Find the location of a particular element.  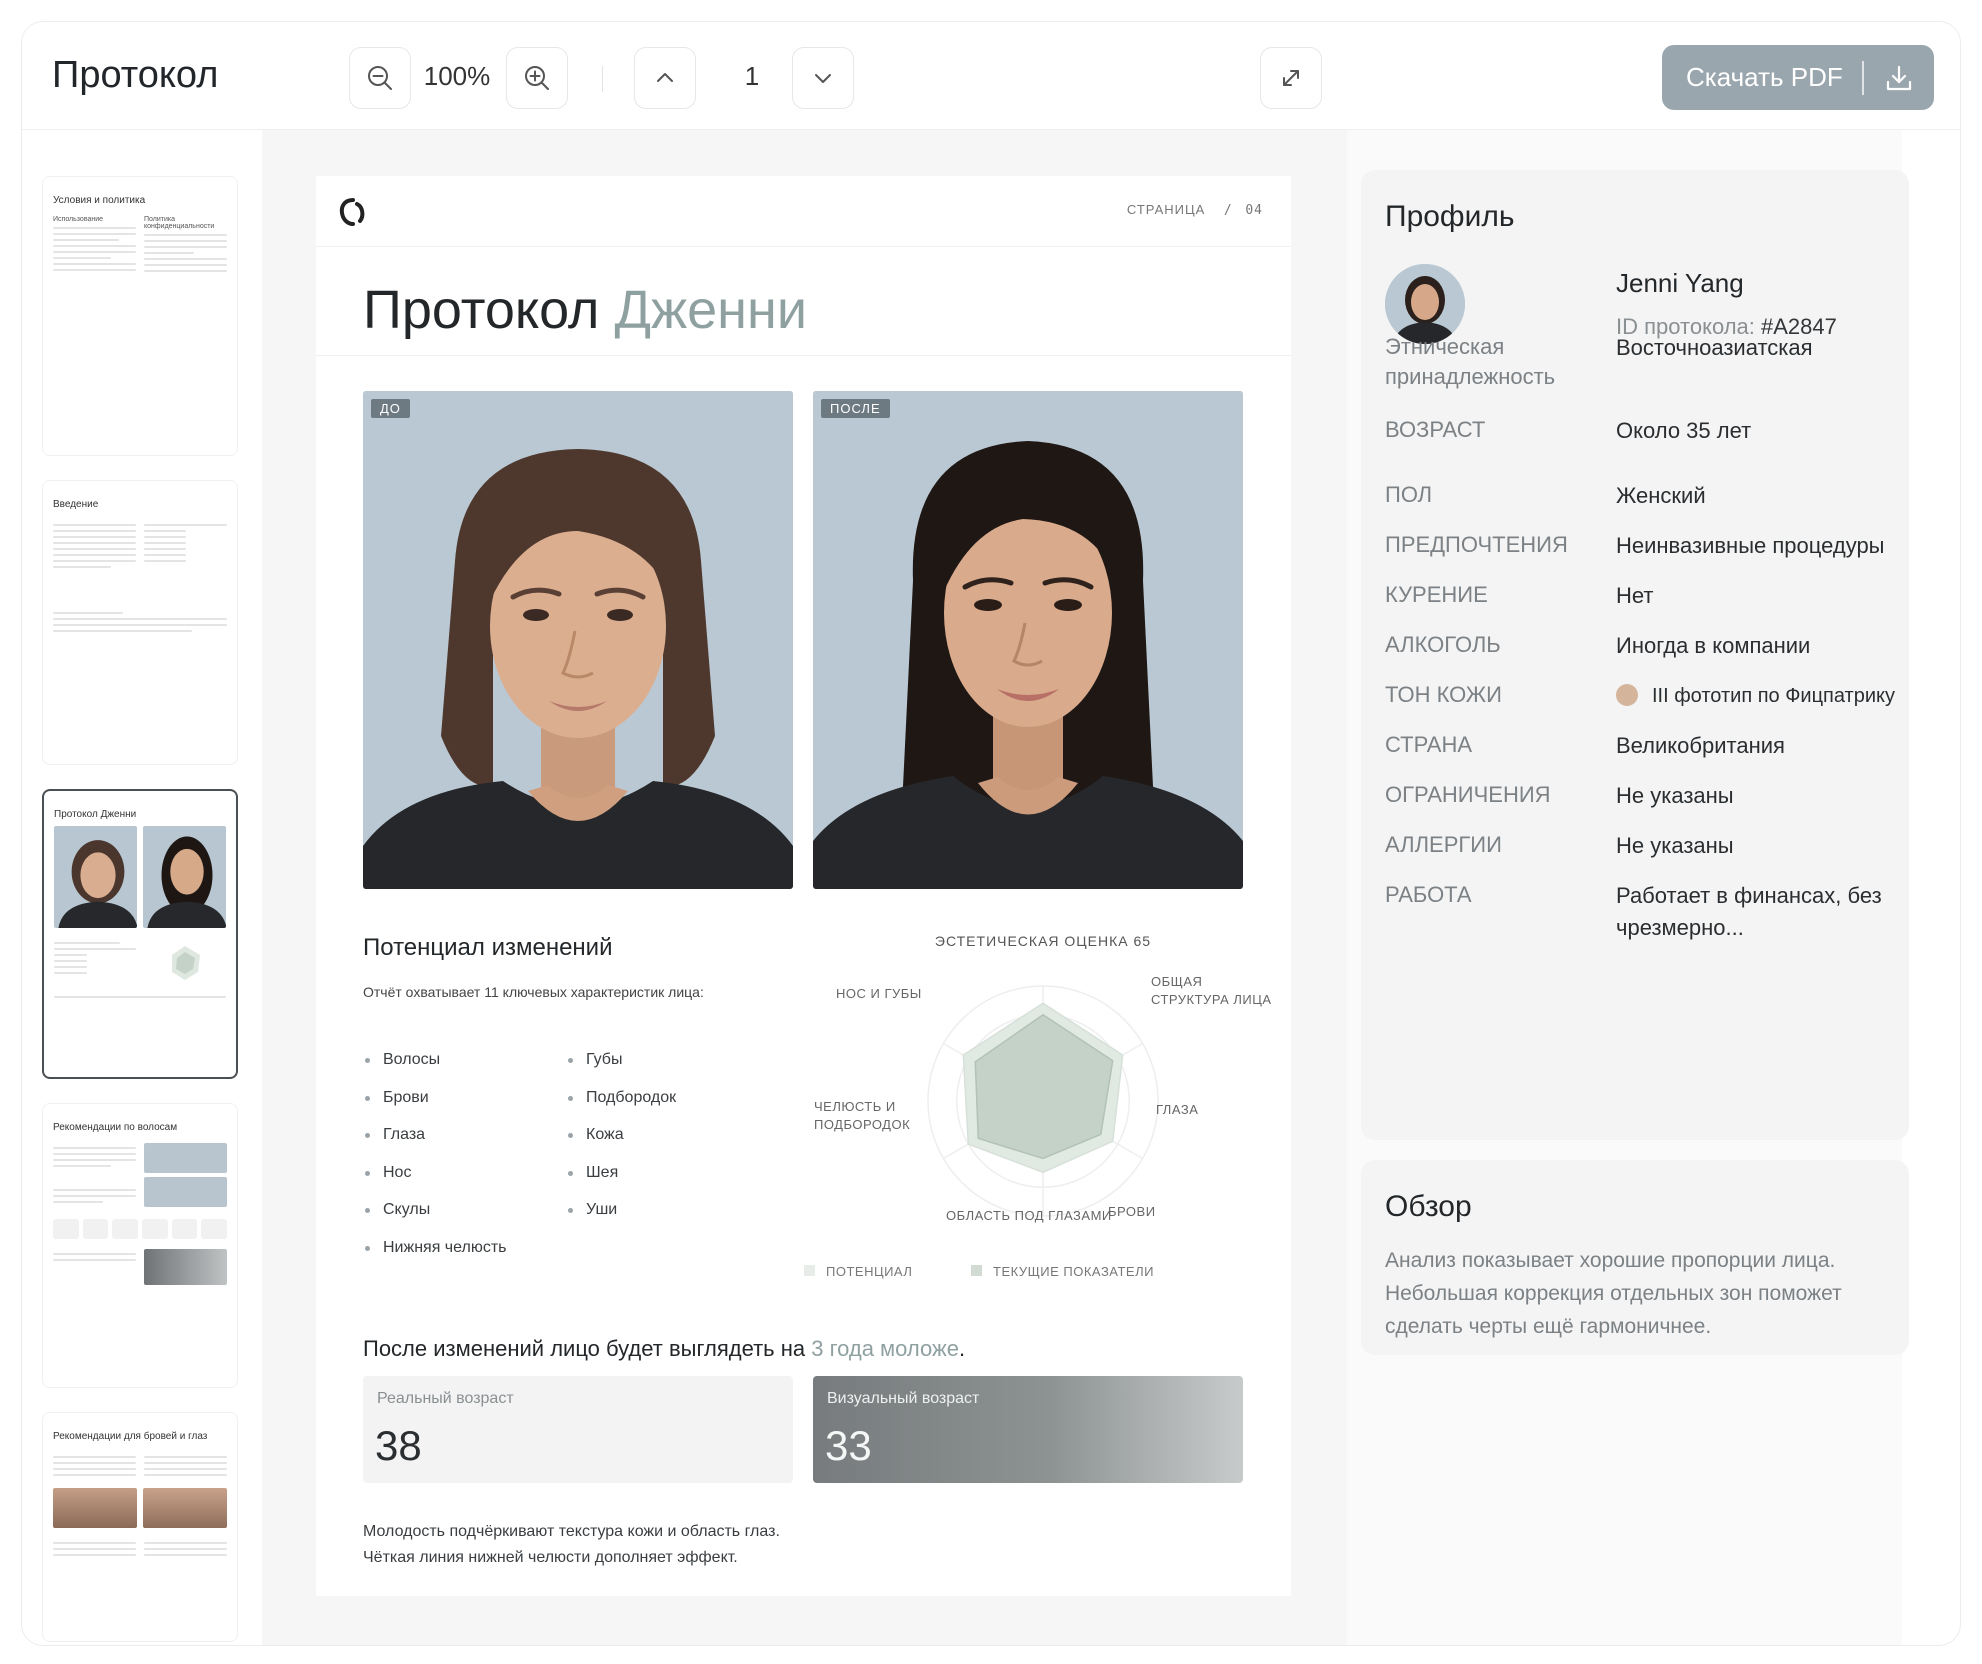

thumbnail-title: Протокол Дженни is located at coordinates (95, 814).